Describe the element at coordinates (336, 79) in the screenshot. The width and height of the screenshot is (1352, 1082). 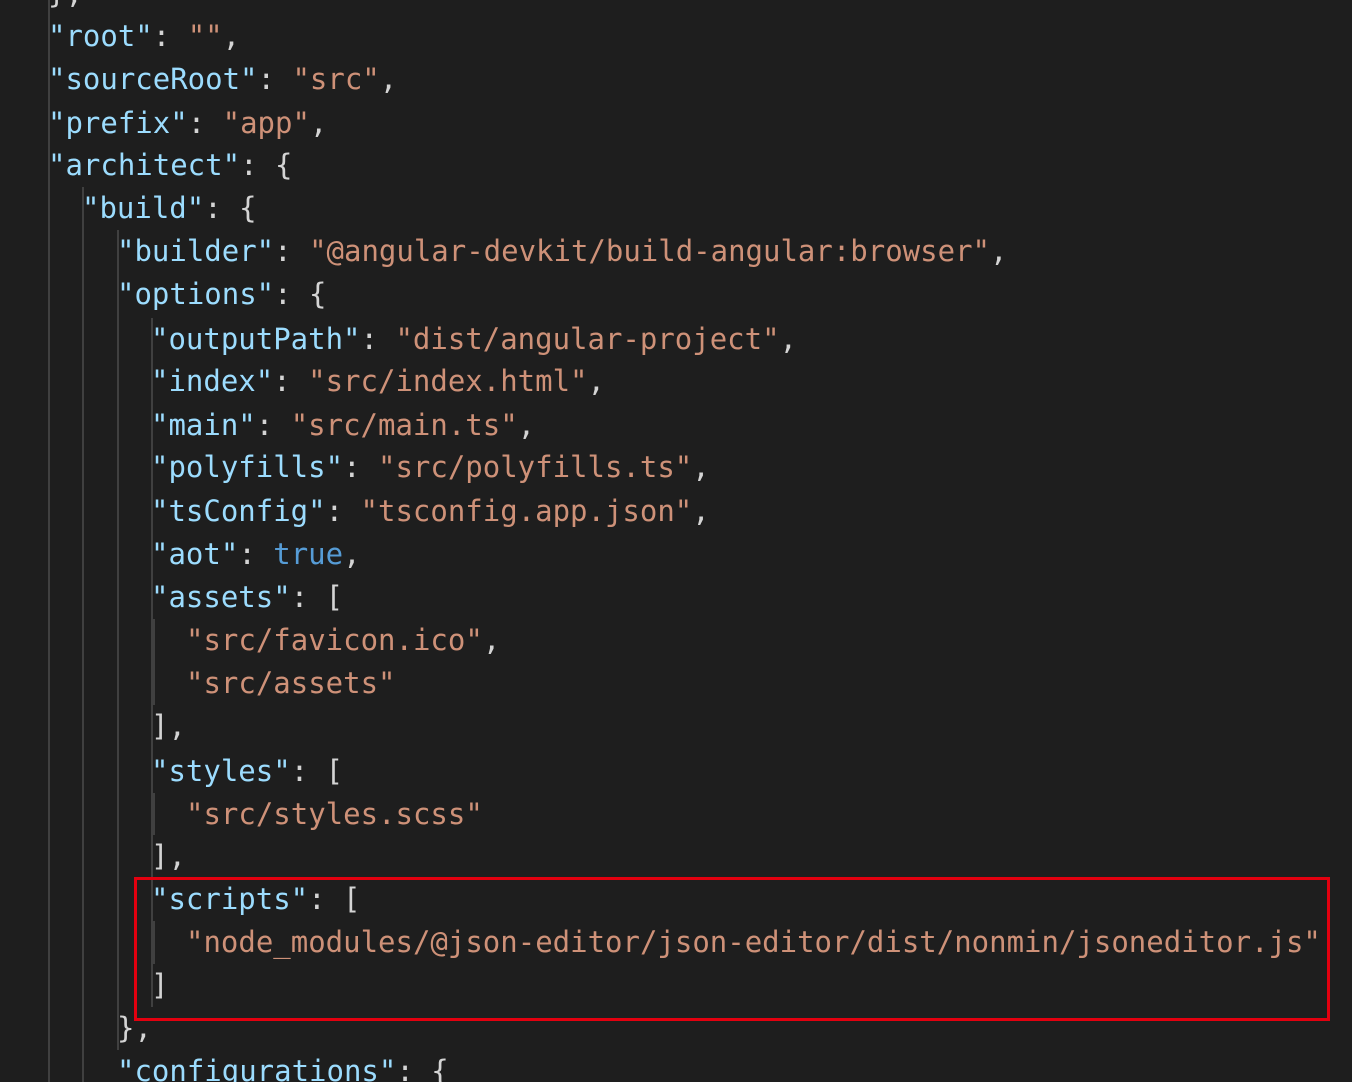
I see `json-string: "src"` at that location.